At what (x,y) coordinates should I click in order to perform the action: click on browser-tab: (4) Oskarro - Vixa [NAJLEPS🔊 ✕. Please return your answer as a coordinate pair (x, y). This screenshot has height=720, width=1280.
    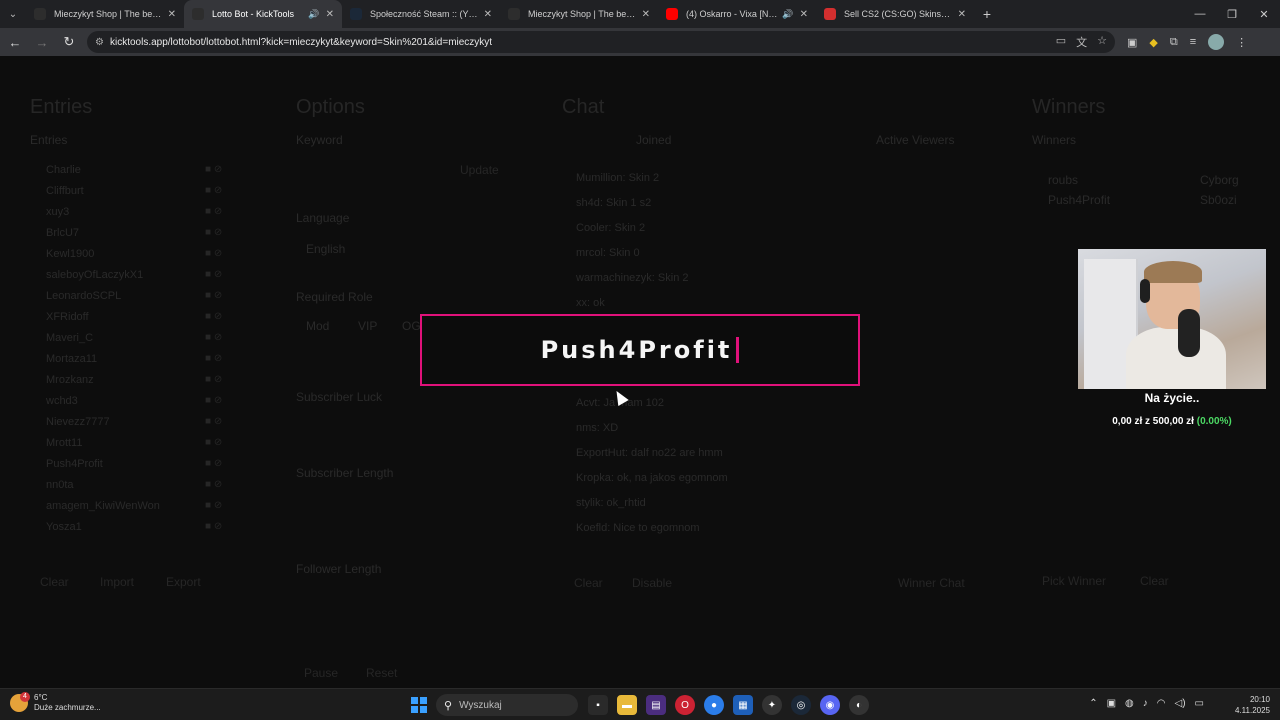
    Looking at the image, I should click on (737, 14).